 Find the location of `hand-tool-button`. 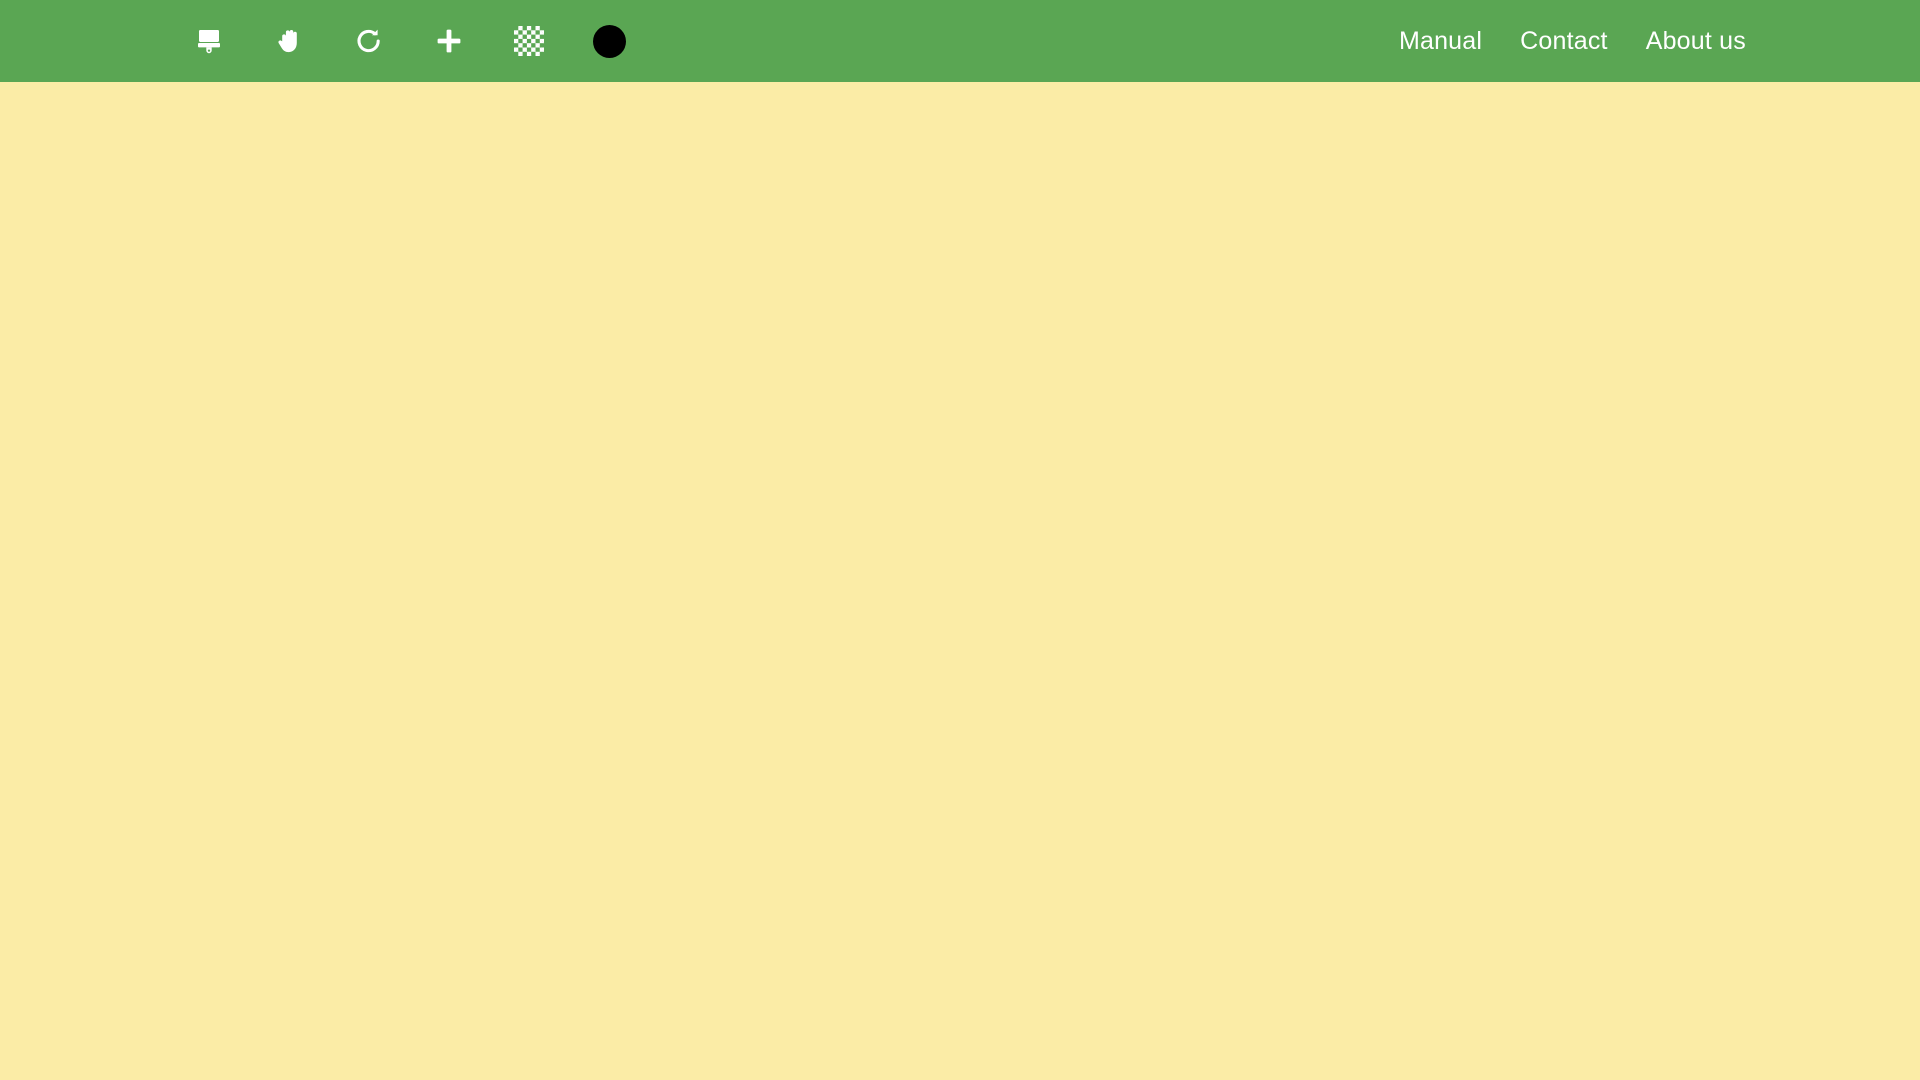

hand-tool-button is located at coordinates (289, 41).